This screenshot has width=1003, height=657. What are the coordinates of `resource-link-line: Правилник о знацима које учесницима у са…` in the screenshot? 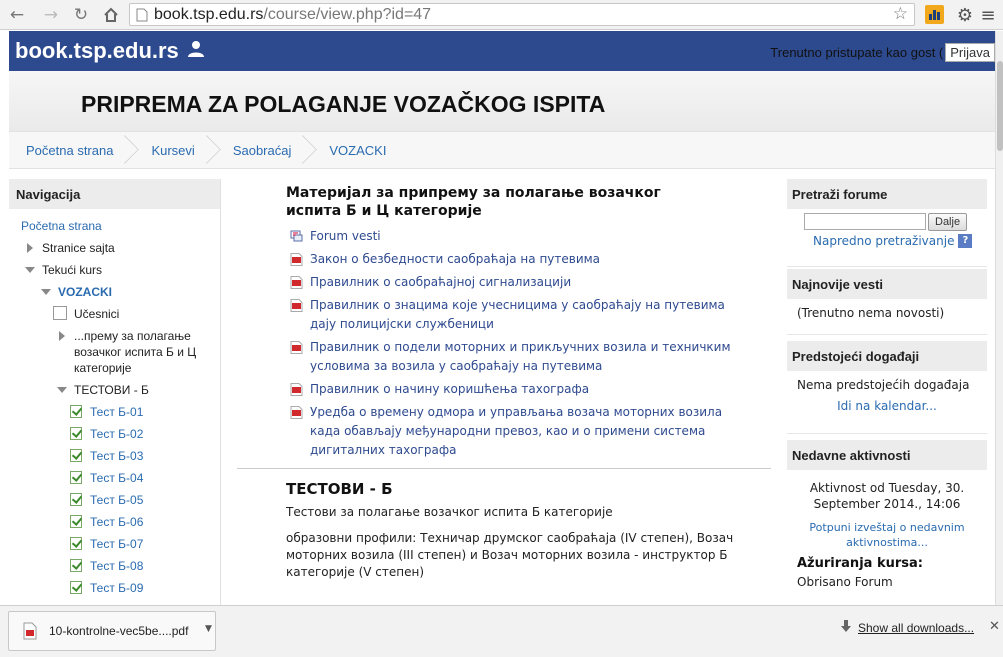 It's located at (538, 305).